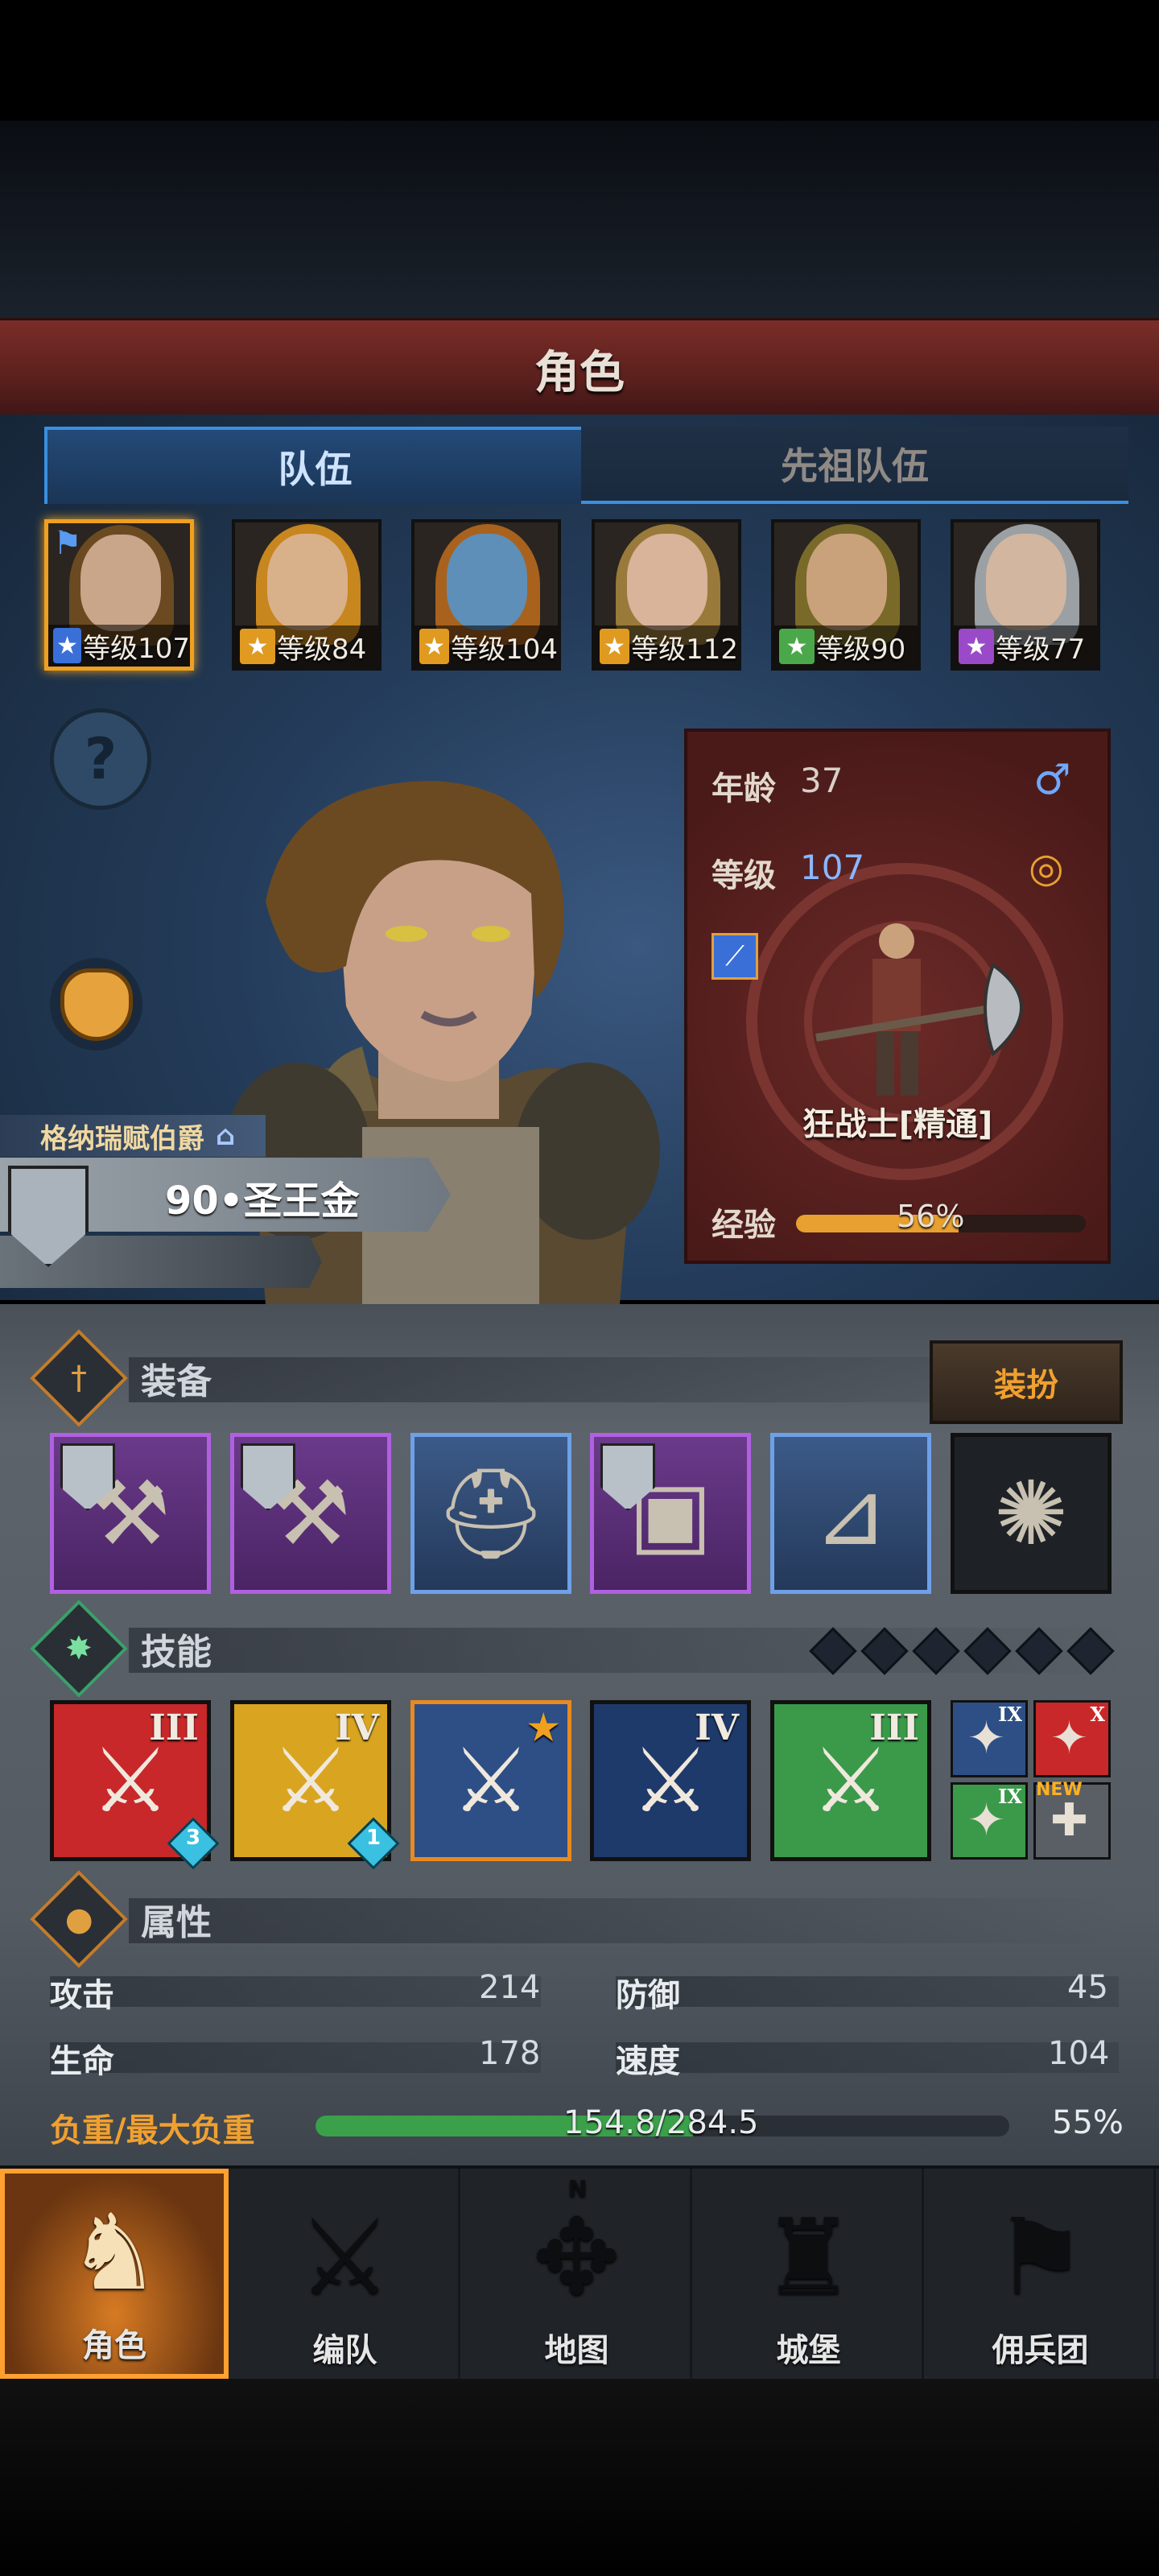  What do you see at coordinates (119, 646) in the screenshot?
I see `portrait-level-bar: ★ 等级107` at bounding box center [119, 646].